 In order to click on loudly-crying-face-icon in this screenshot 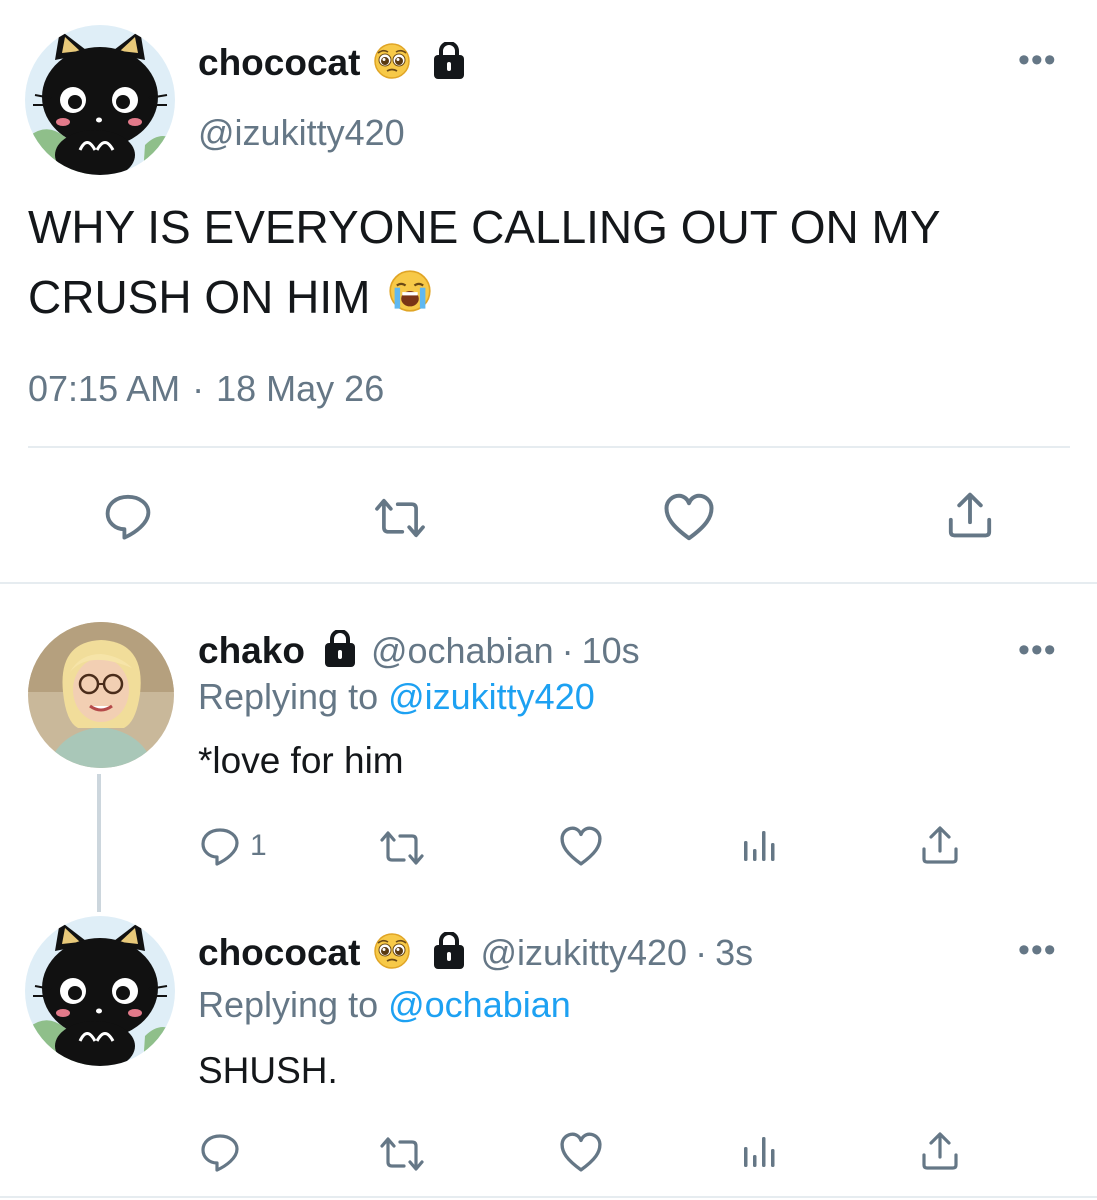, I will do `click(410, 297)`.